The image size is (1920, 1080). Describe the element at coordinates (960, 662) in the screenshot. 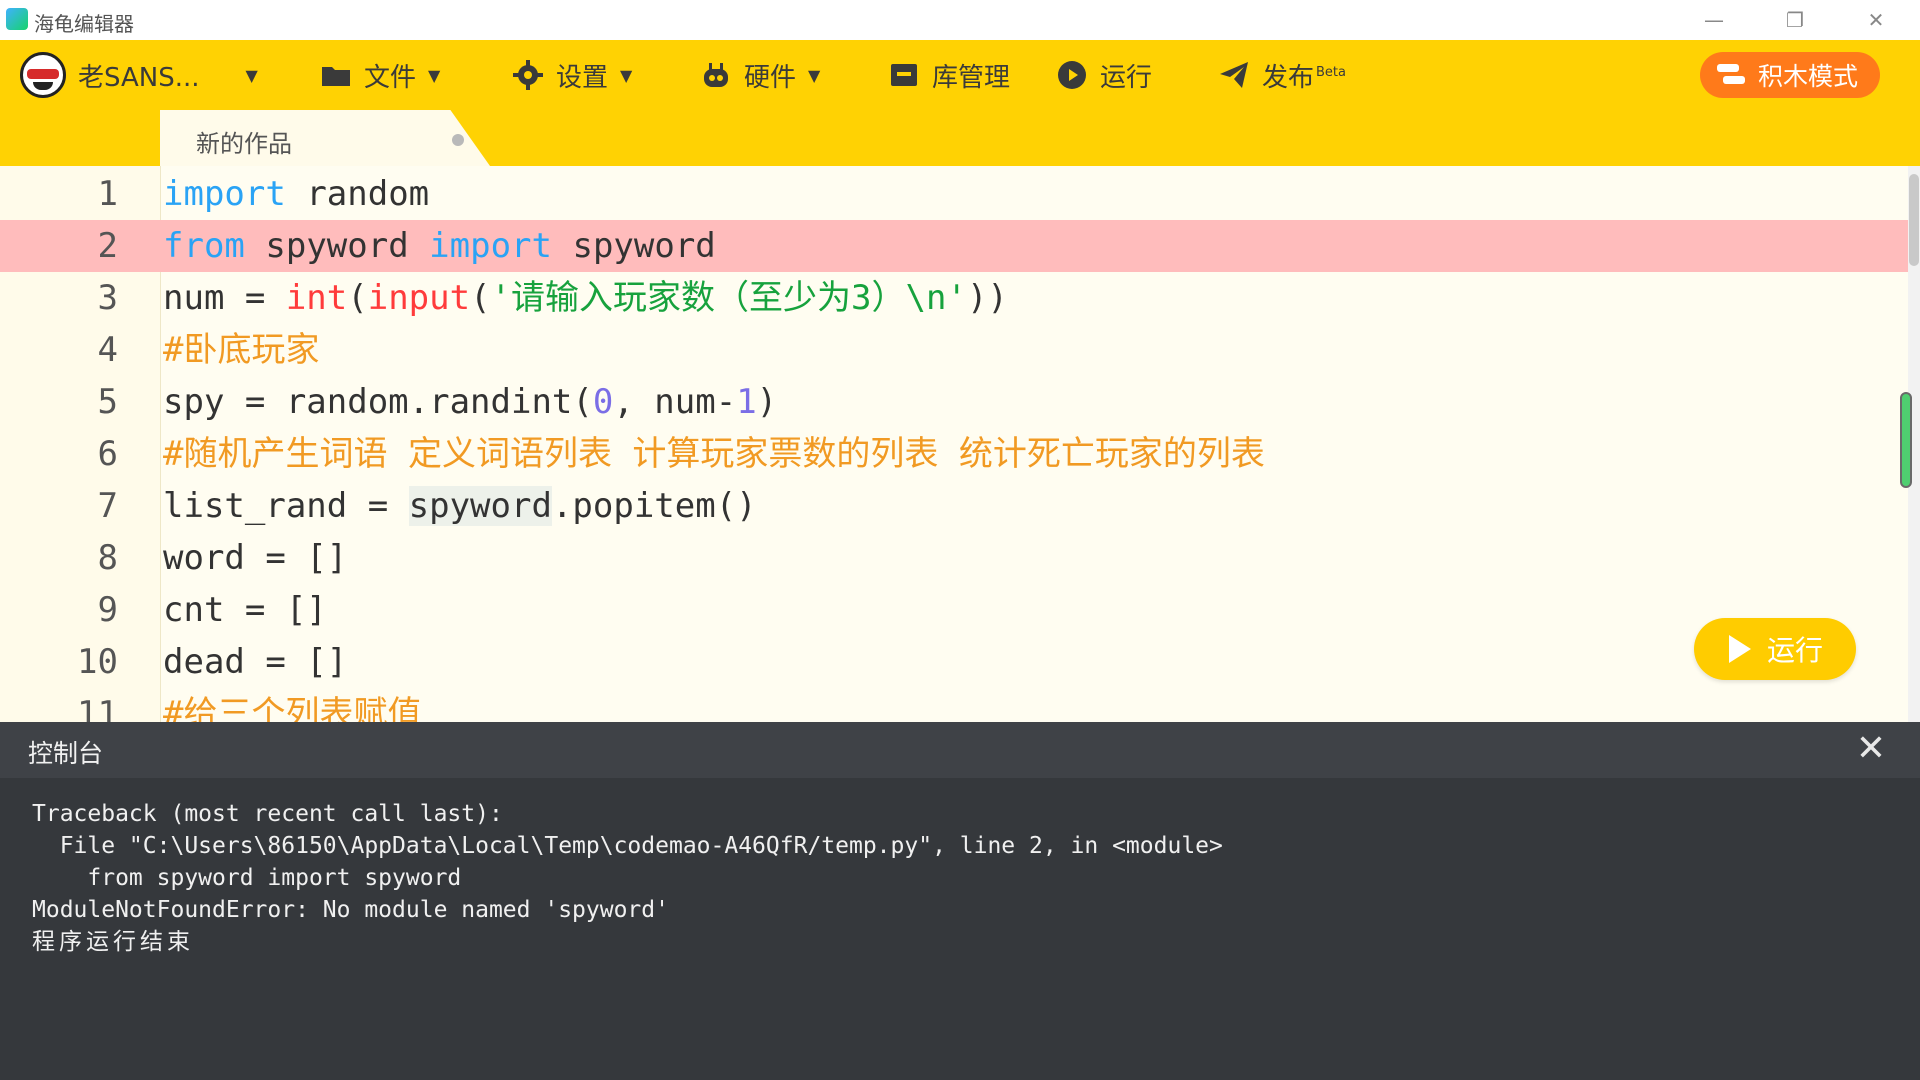

I see `code-line: 10 dead = []` at that location.